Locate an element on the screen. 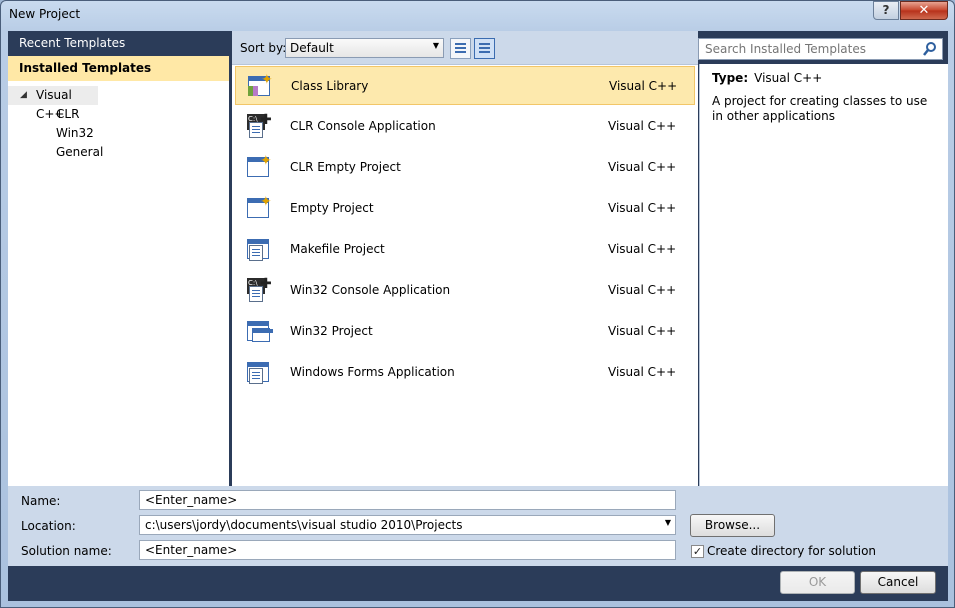 The height and width of the screenshot is (608, 955). template-item-windows-forms: Windows Forms Application Visual C++ is located at coordinates (465, 372).